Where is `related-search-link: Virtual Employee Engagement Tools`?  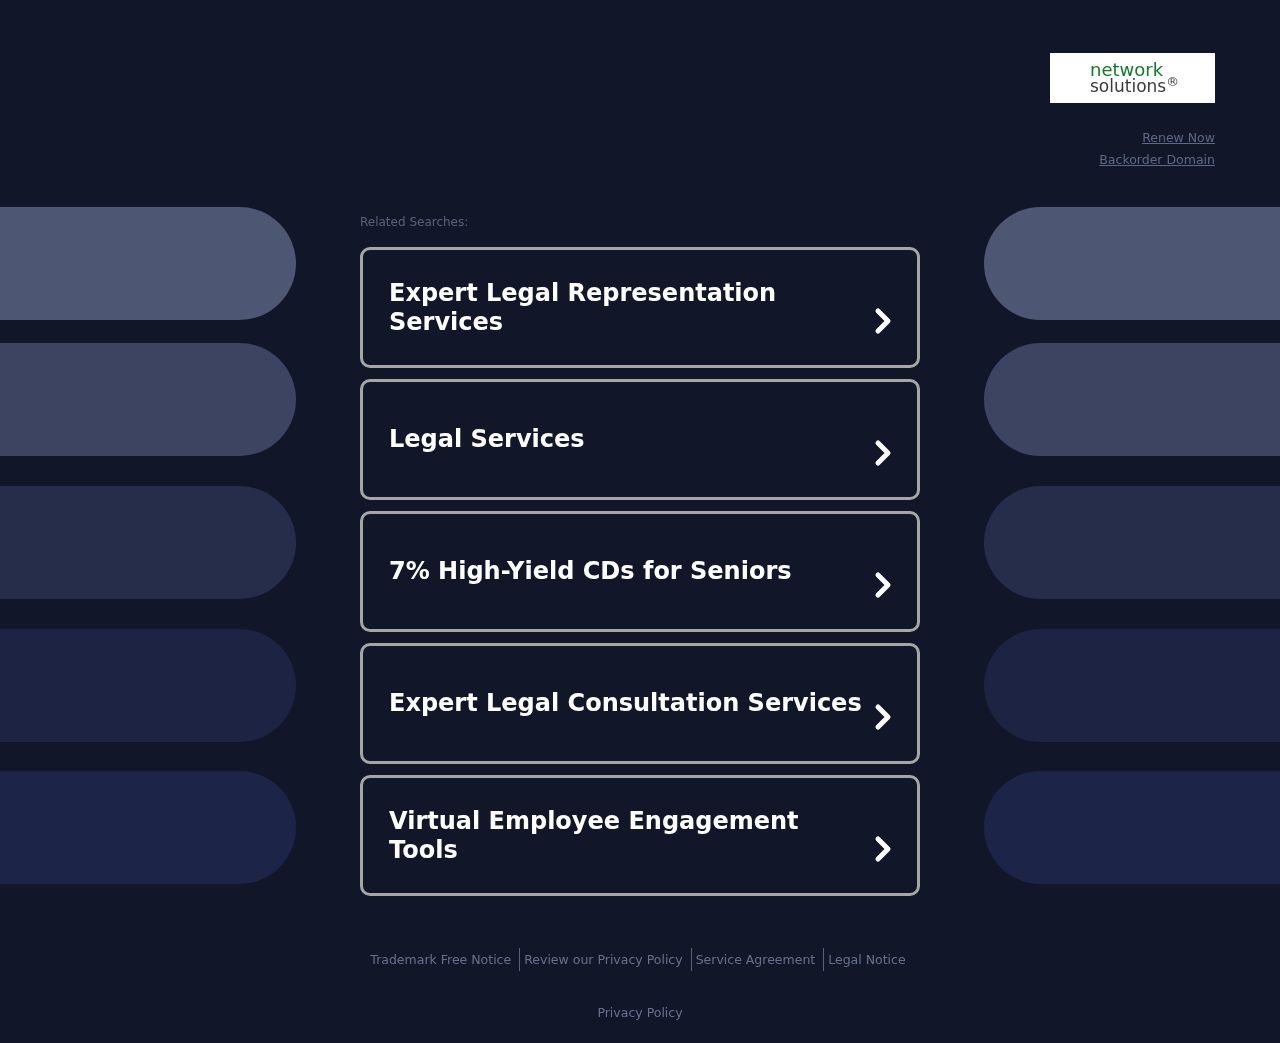
related-search-link: Virtual Employee Engagement Tools is located at coordinates (640, 835).